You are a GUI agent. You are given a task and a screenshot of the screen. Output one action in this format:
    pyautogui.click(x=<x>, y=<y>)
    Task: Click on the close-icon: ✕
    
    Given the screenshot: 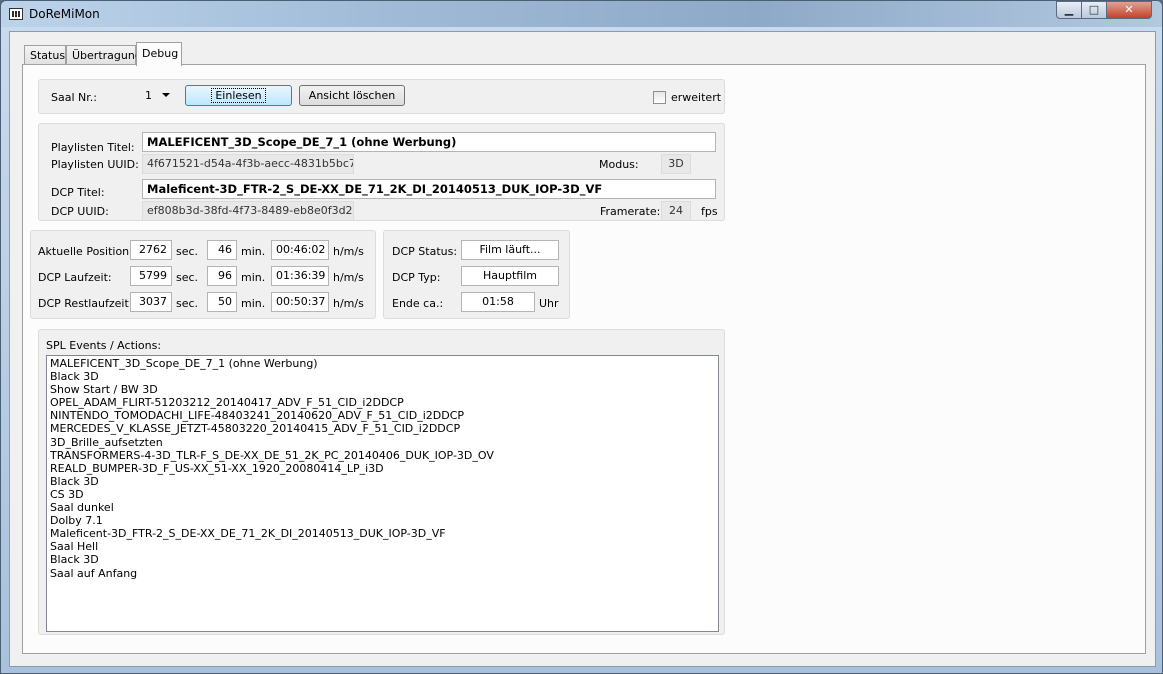 What is the action you would take?
    pyautogui.click(x=1129, y=9)
    